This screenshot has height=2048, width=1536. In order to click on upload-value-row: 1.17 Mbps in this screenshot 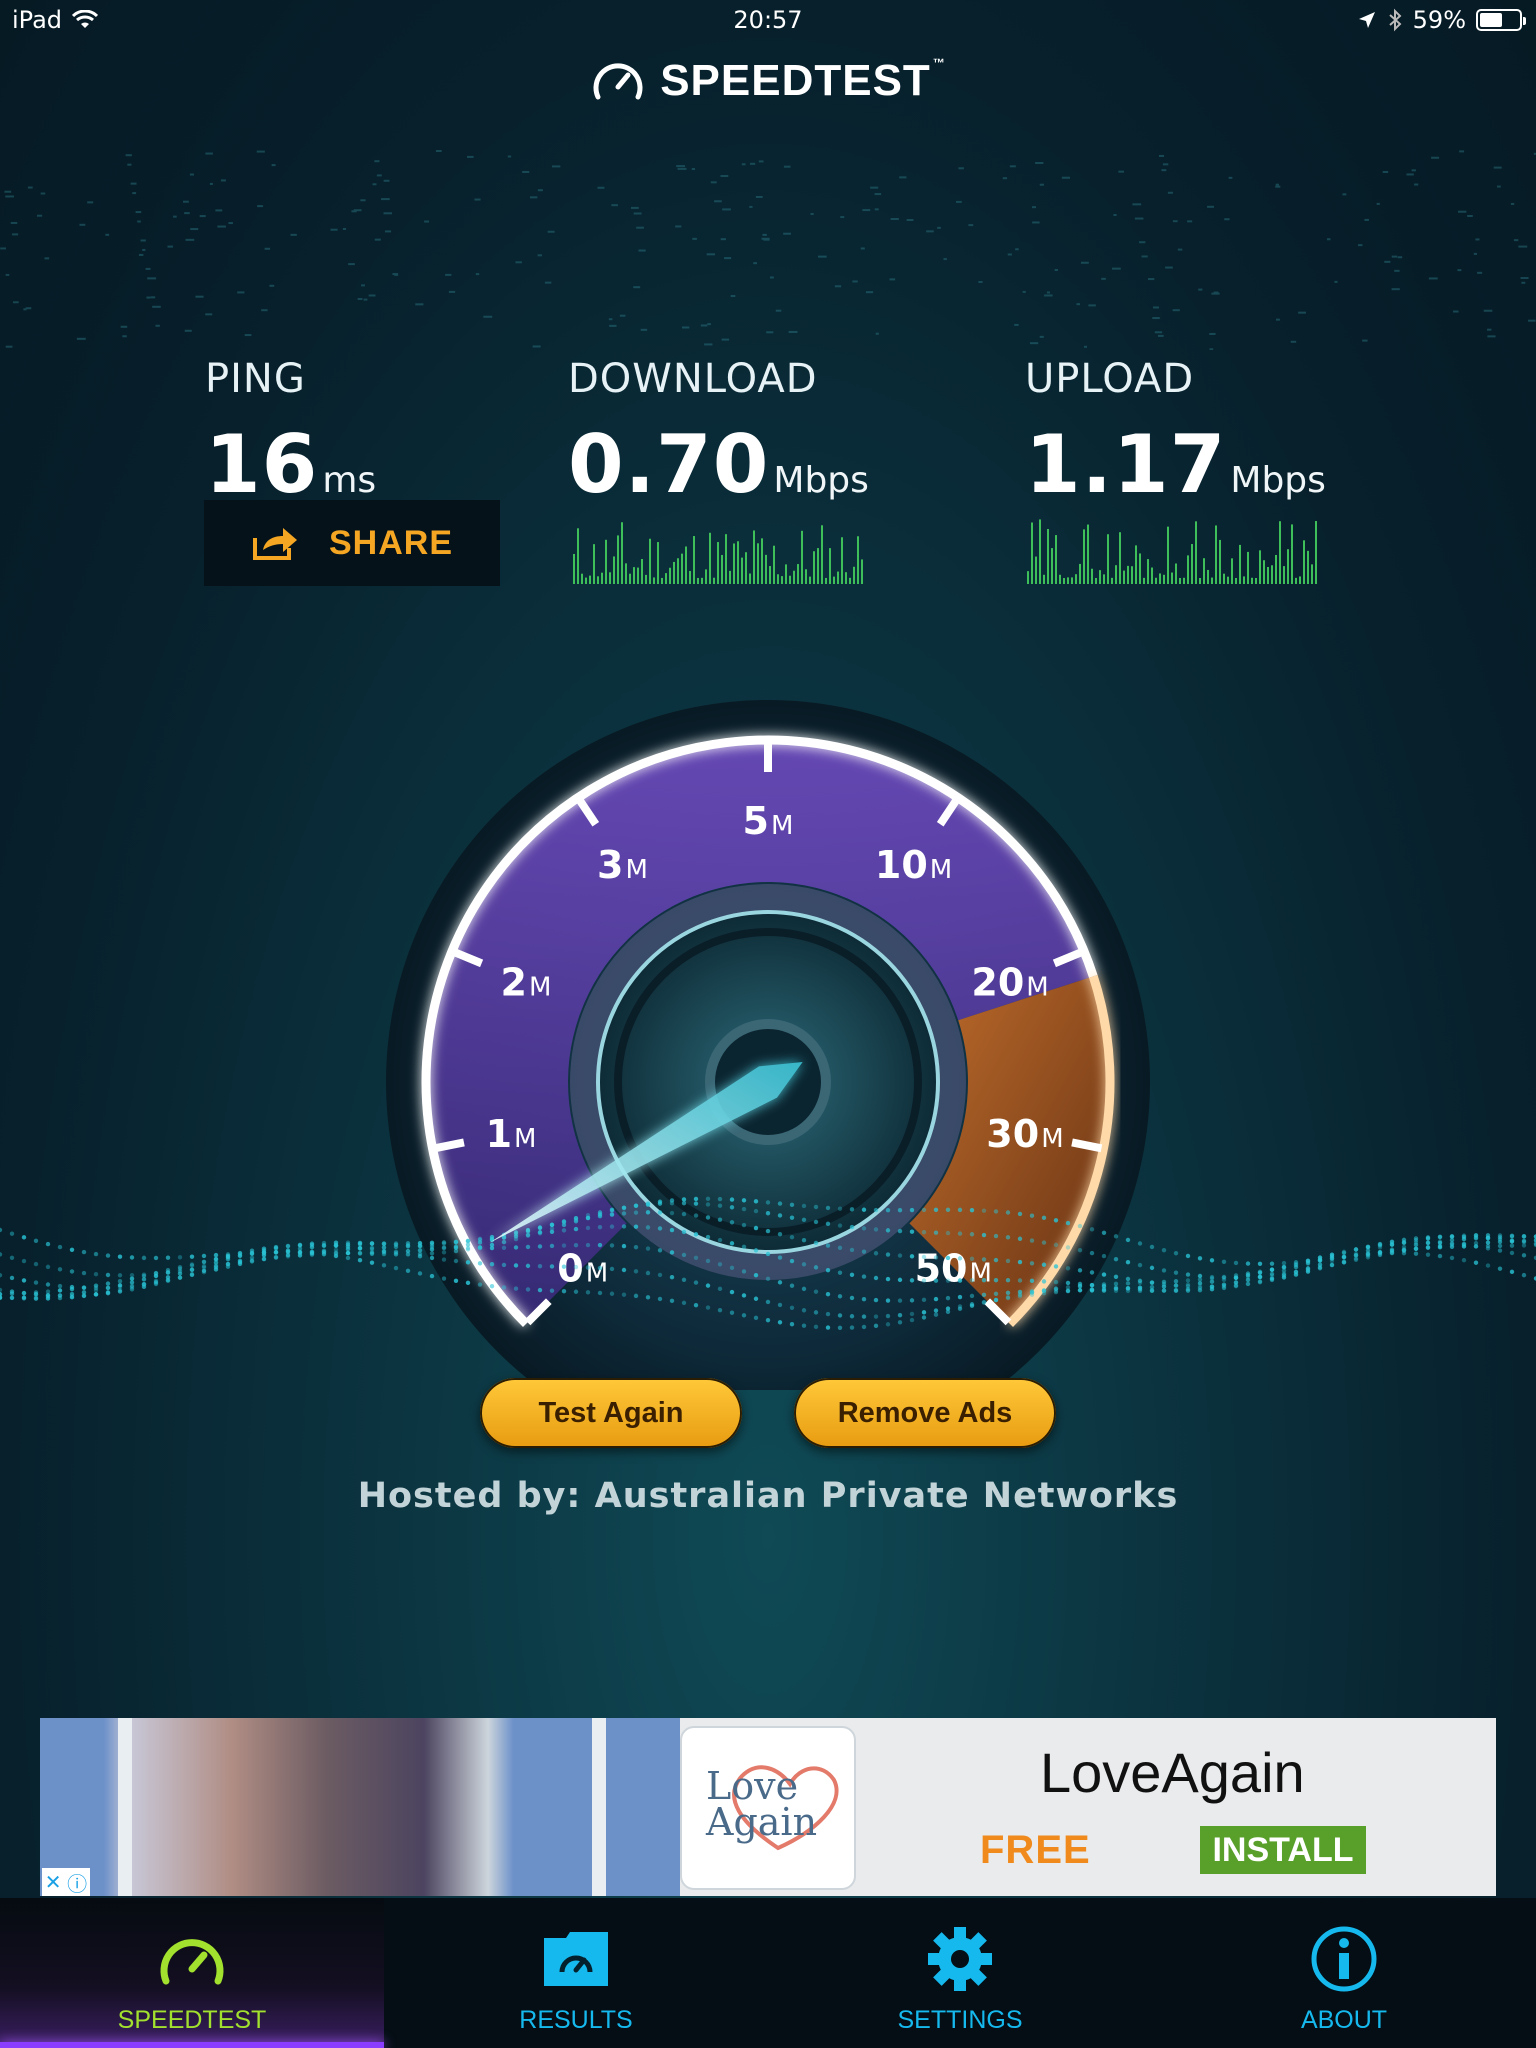, I will do `click(1175, 464)`.